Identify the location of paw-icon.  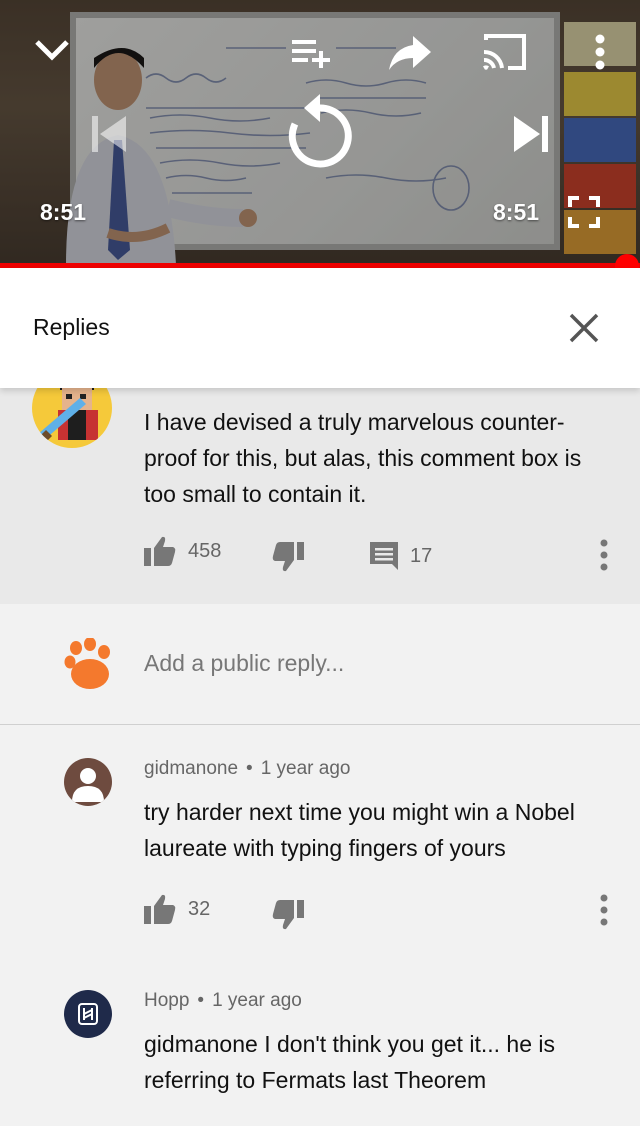
(88, 664).